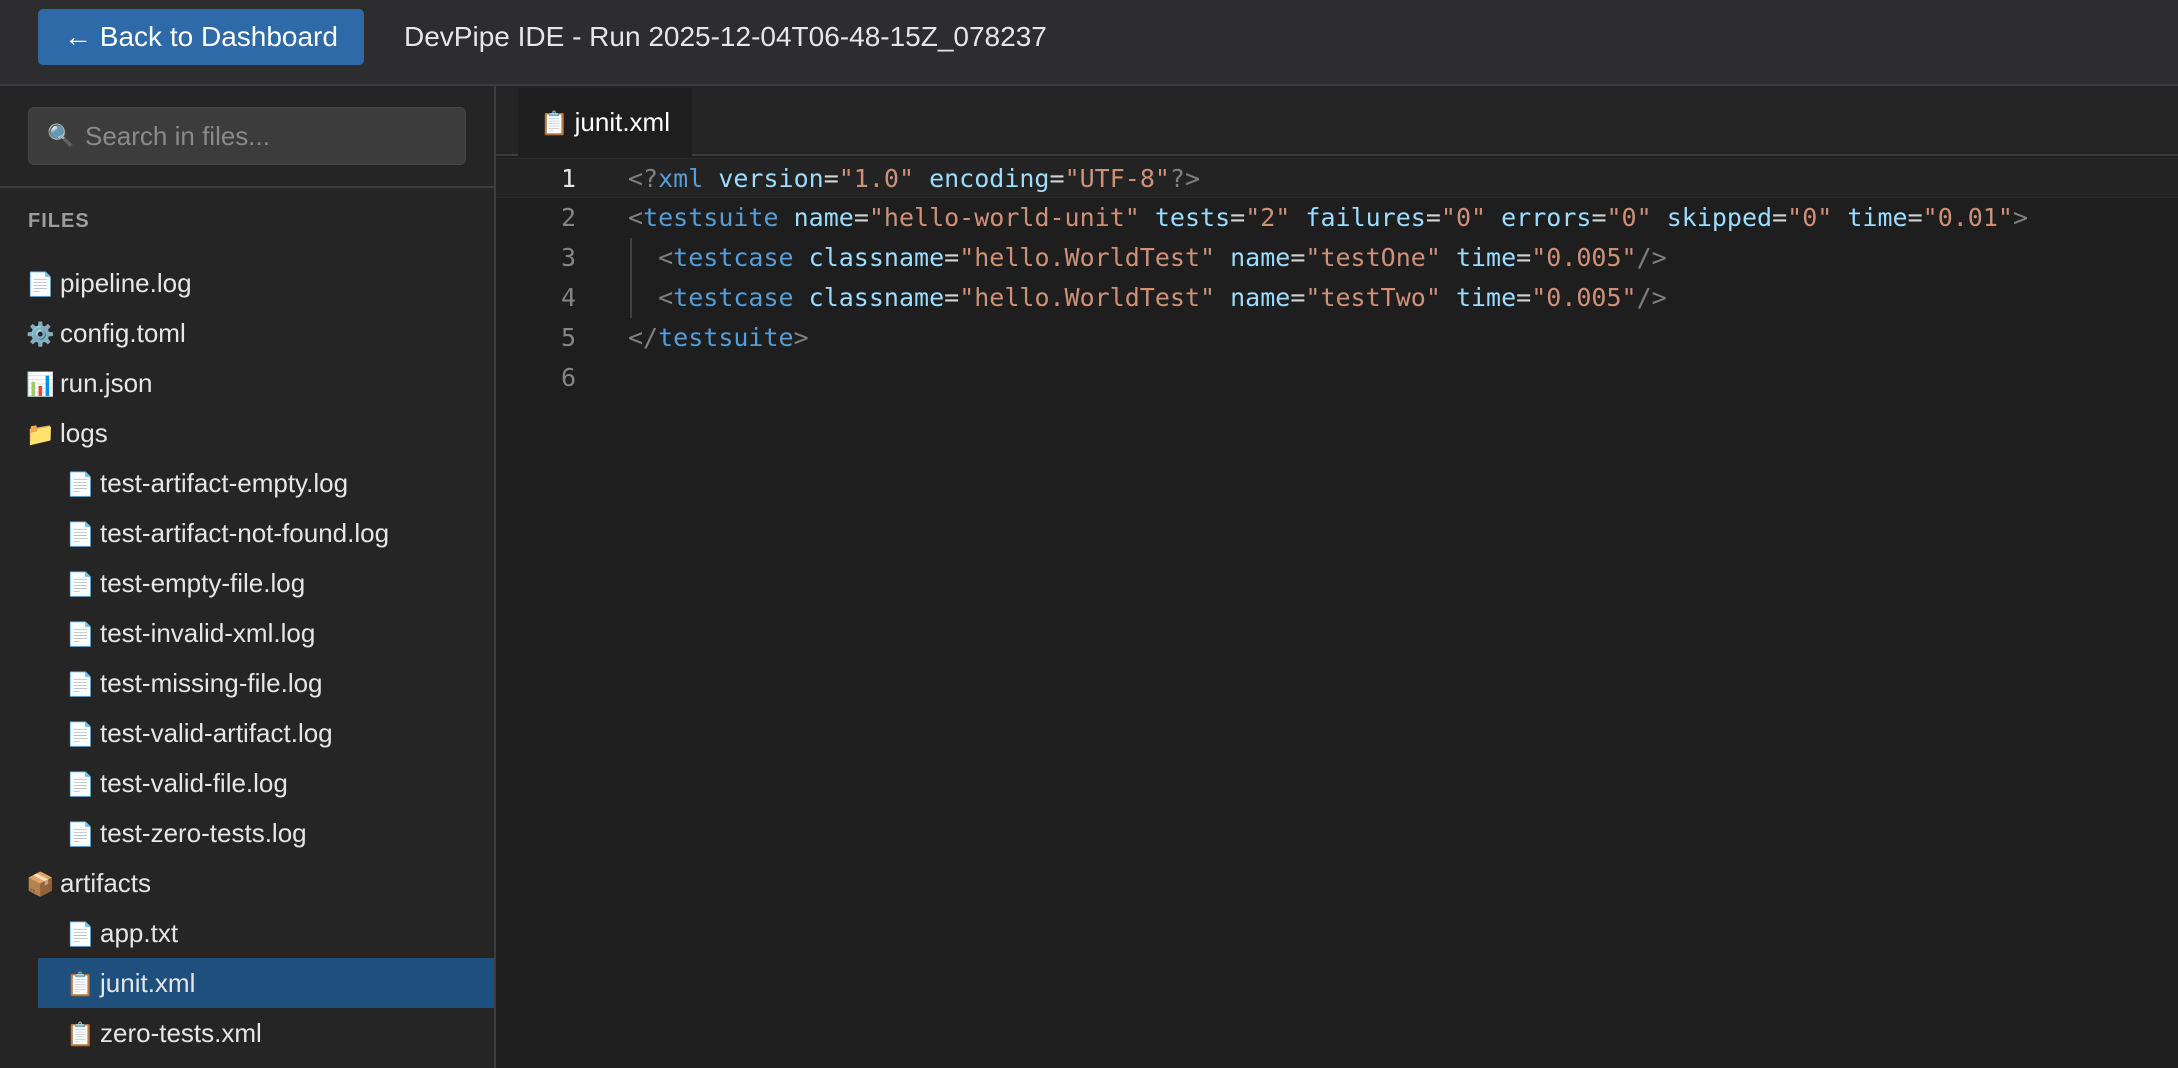 The height and width of the screenshot is (1068, 2178). Describe the element at coordinates (194, 783) in the screenshot. I see `file-item-label: test-valid-file.log` at that location.